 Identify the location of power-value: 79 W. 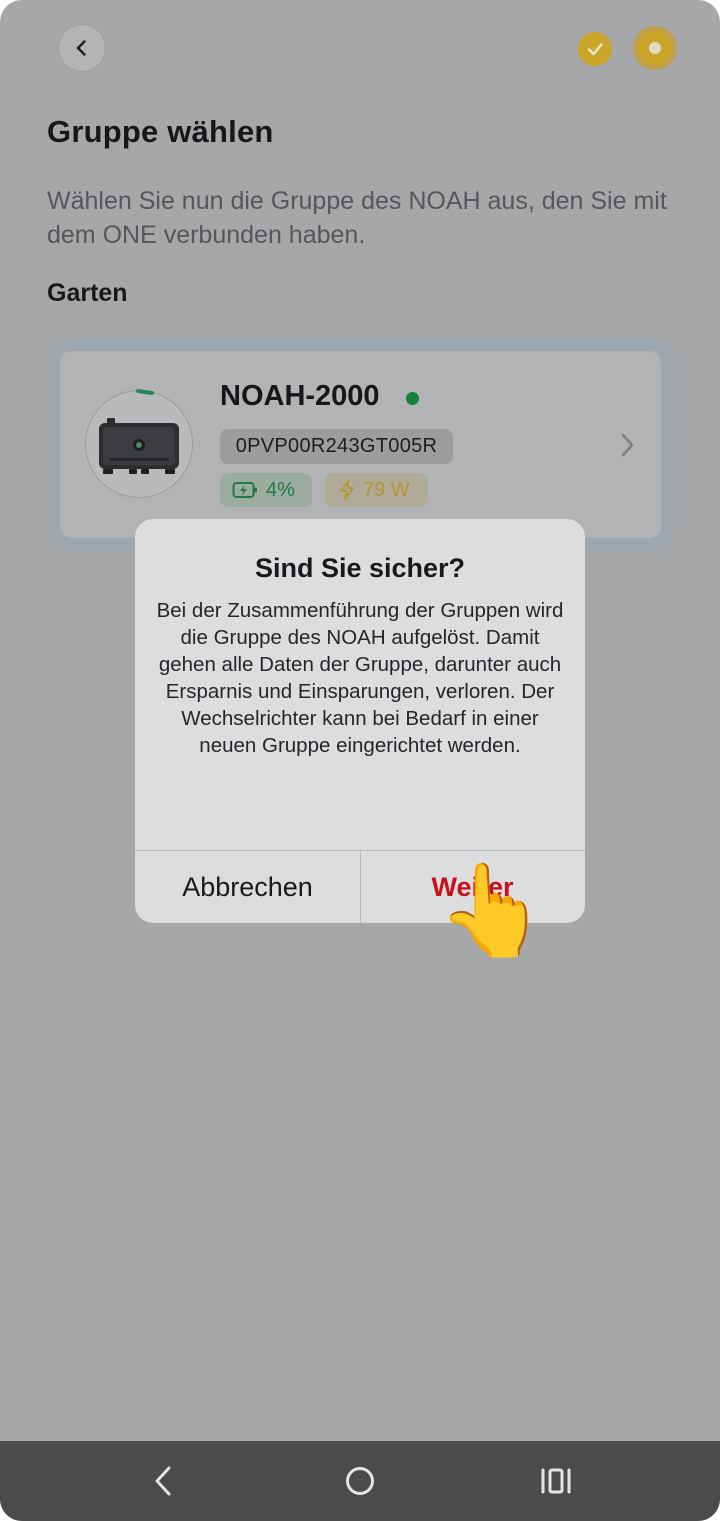
(386, 489).